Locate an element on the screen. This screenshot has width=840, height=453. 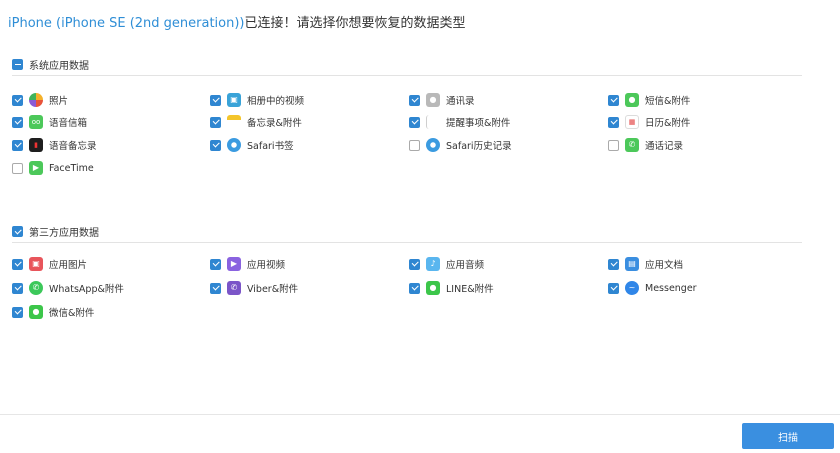
calendar-checkbox is located at coordinates (613, 122).